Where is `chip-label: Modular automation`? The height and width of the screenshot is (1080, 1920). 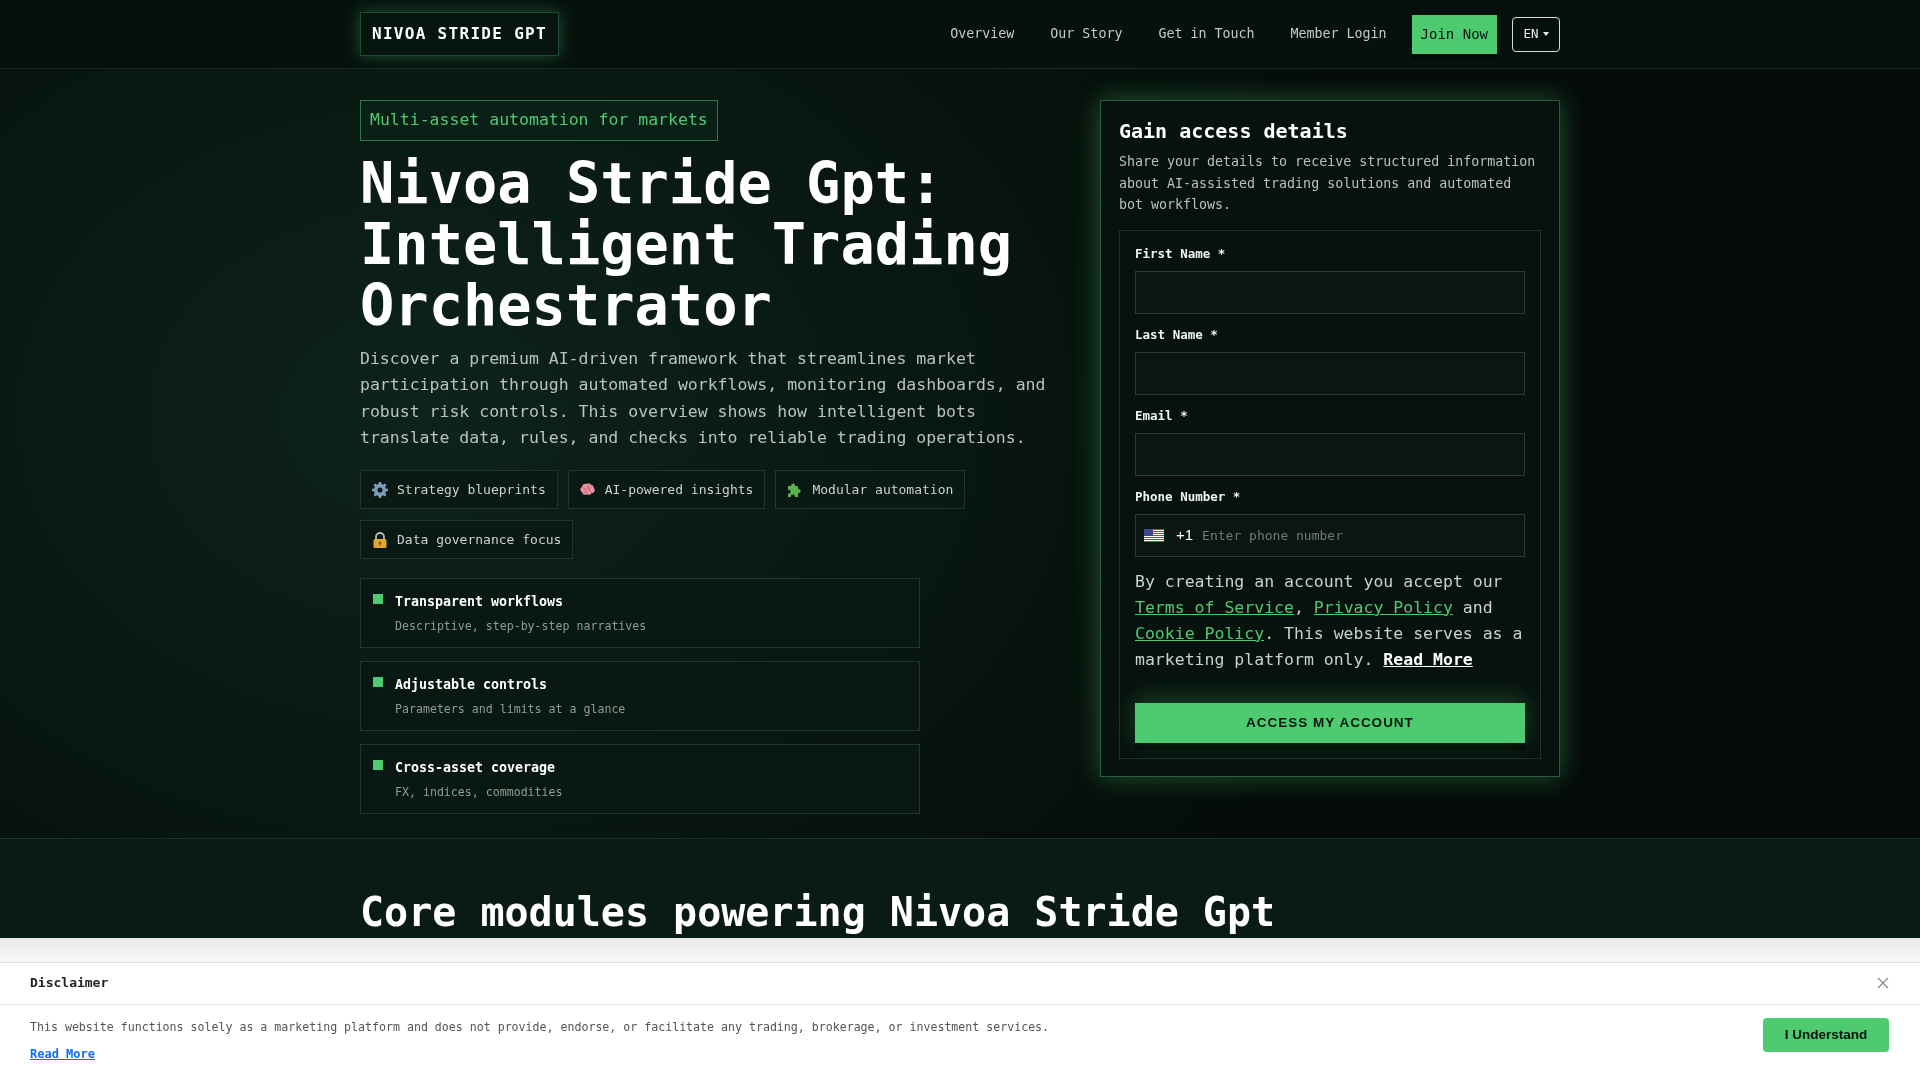 chip-label: Modular automation is located at coordinates (883, 489).